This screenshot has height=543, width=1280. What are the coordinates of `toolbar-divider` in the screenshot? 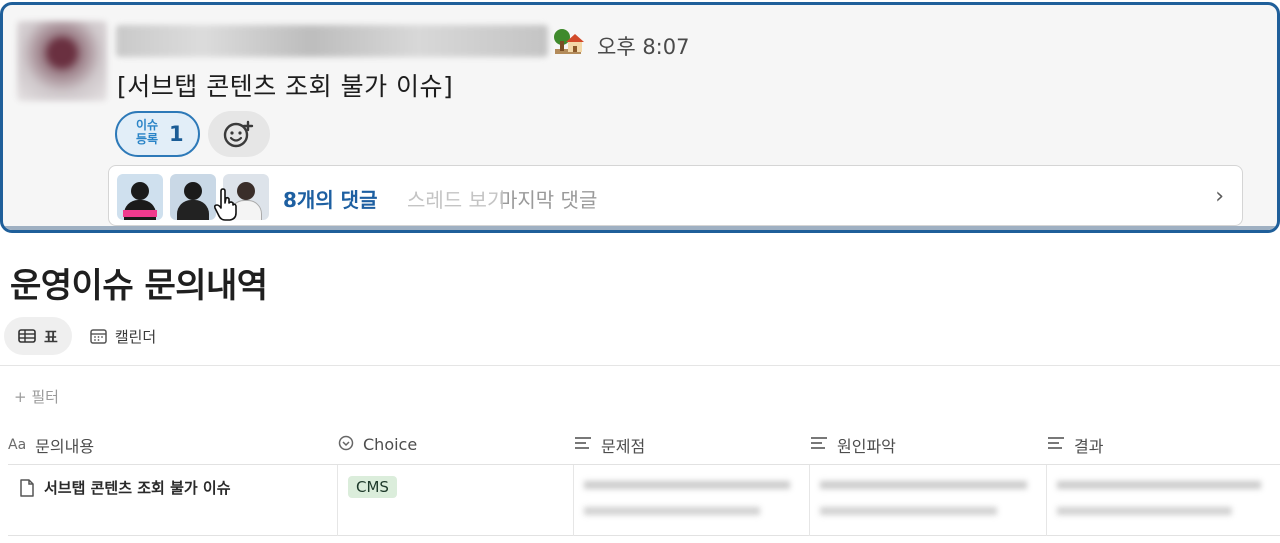 It's located at (640, 365).